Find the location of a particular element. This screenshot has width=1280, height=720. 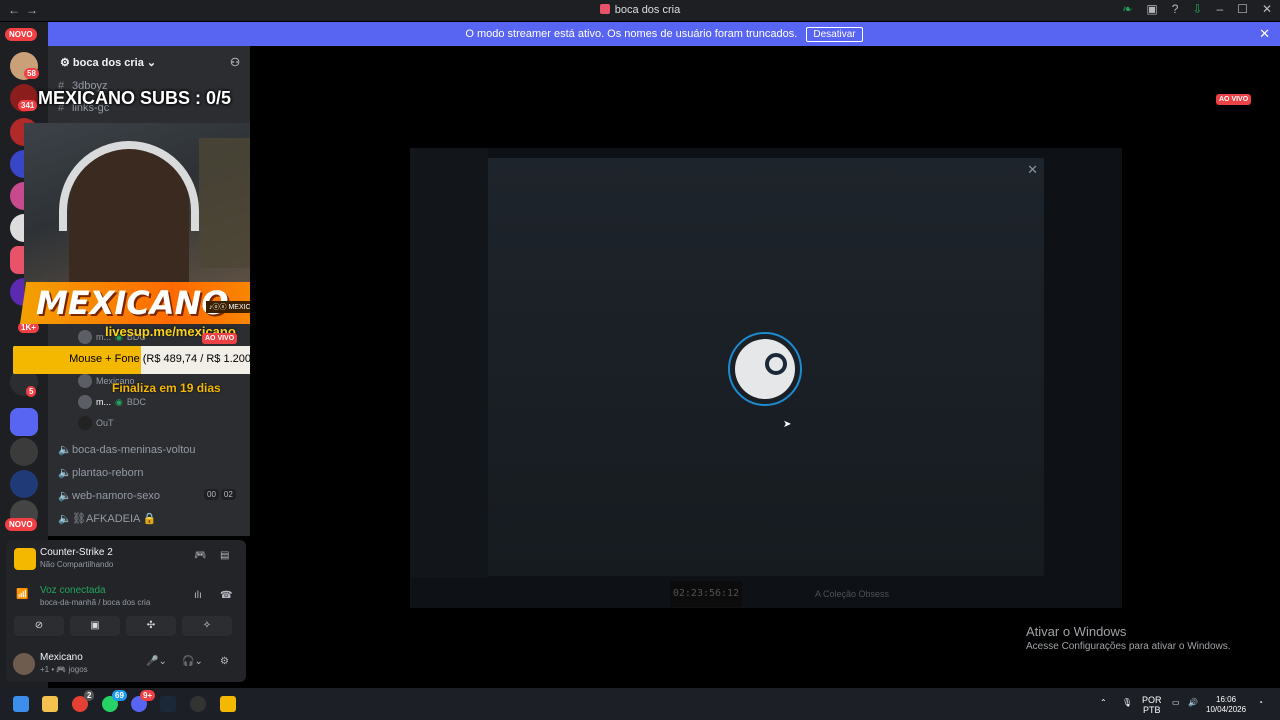

nitro-icon: ❧ is located at coordinates (1127, 9).